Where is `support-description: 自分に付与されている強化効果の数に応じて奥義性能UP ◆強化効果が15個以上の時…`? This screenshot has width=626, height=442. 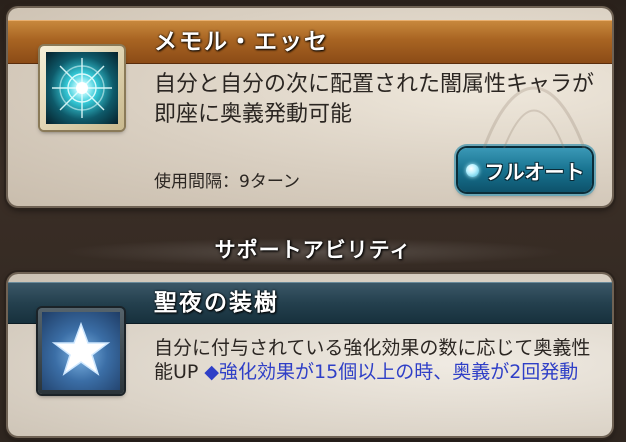
support-description: 自分に付与されている強化効果の数に応じて奥義性能UP ◆強化効果が15個以上の時… is located at coordinates (379, 360).